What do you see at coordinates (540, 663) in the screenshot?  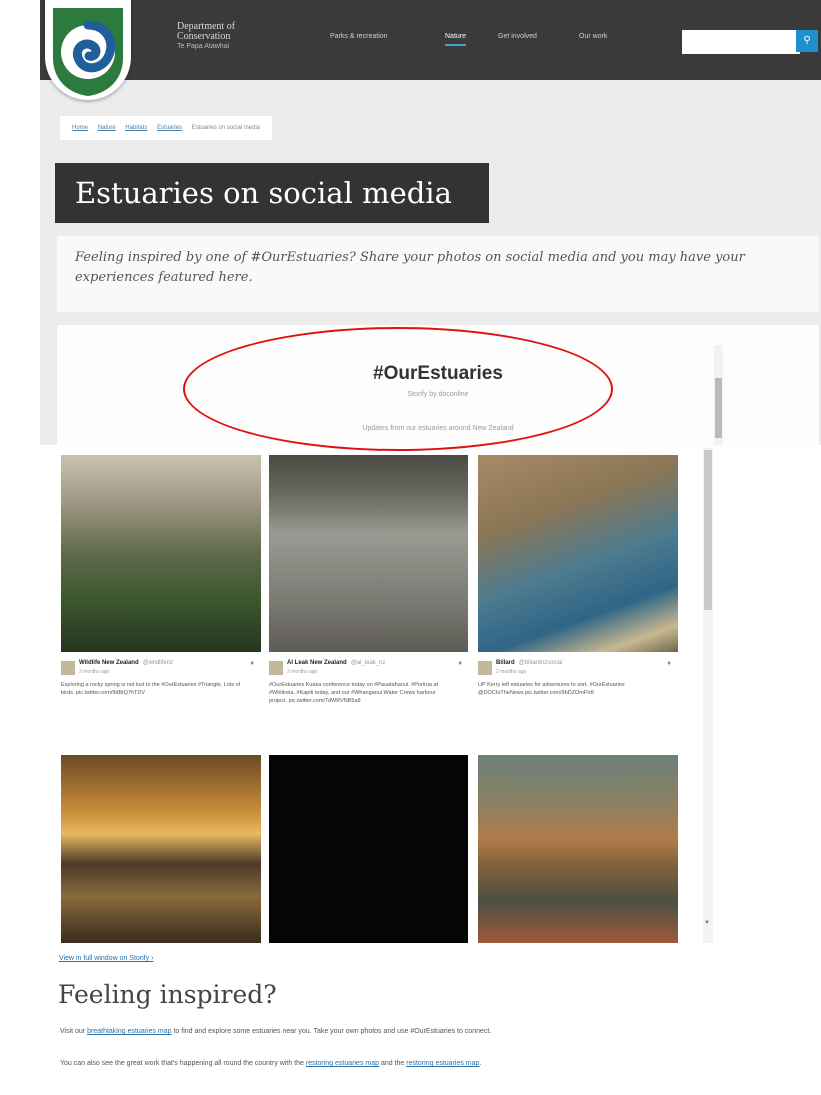 I see `tweet-handle: @billardnzsocial` at bounding box center [540, 663].